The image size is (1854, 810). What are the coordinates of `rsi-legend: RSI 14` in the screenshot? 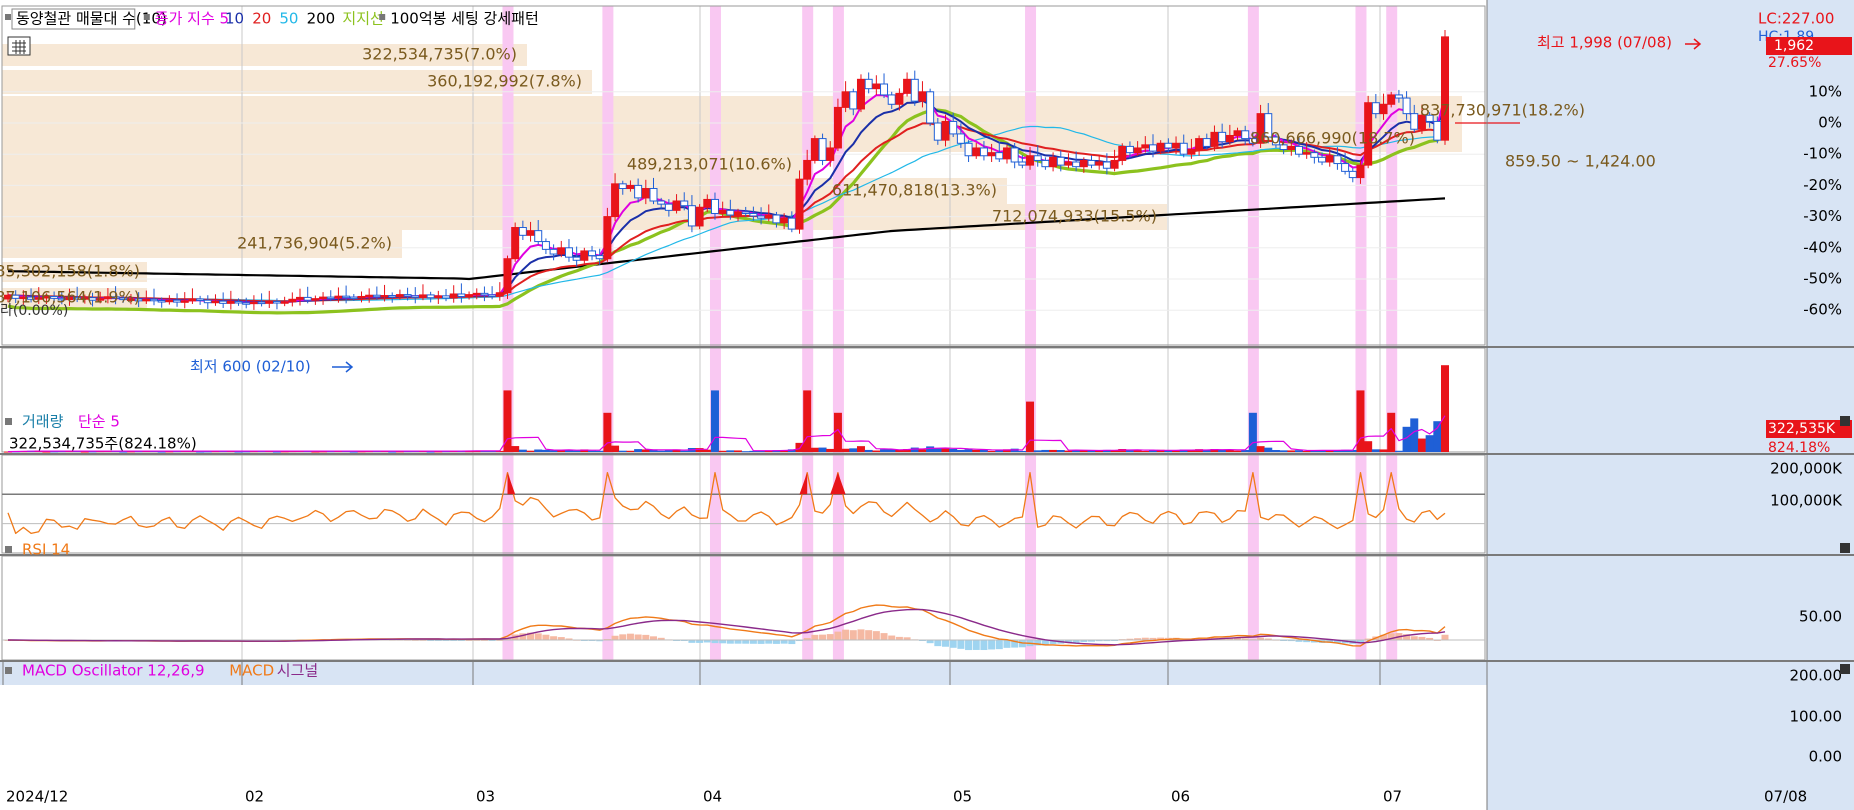 It's located at (46, 550).